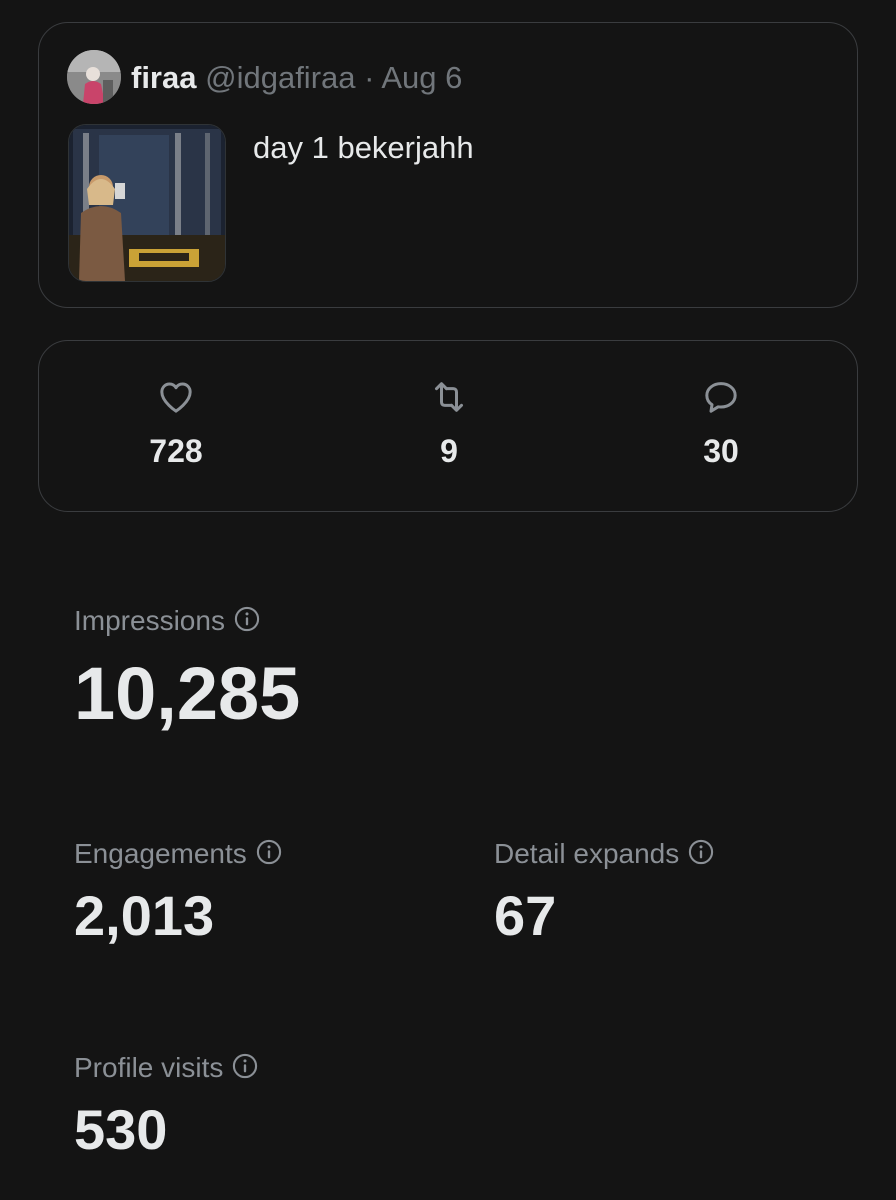 Image resolution: width=896 pixels, height=1200 pixels. Describe the element at coordinates (363, 147) in the screenshot. I see `post-text: day 1 bekerjahh` at that location.